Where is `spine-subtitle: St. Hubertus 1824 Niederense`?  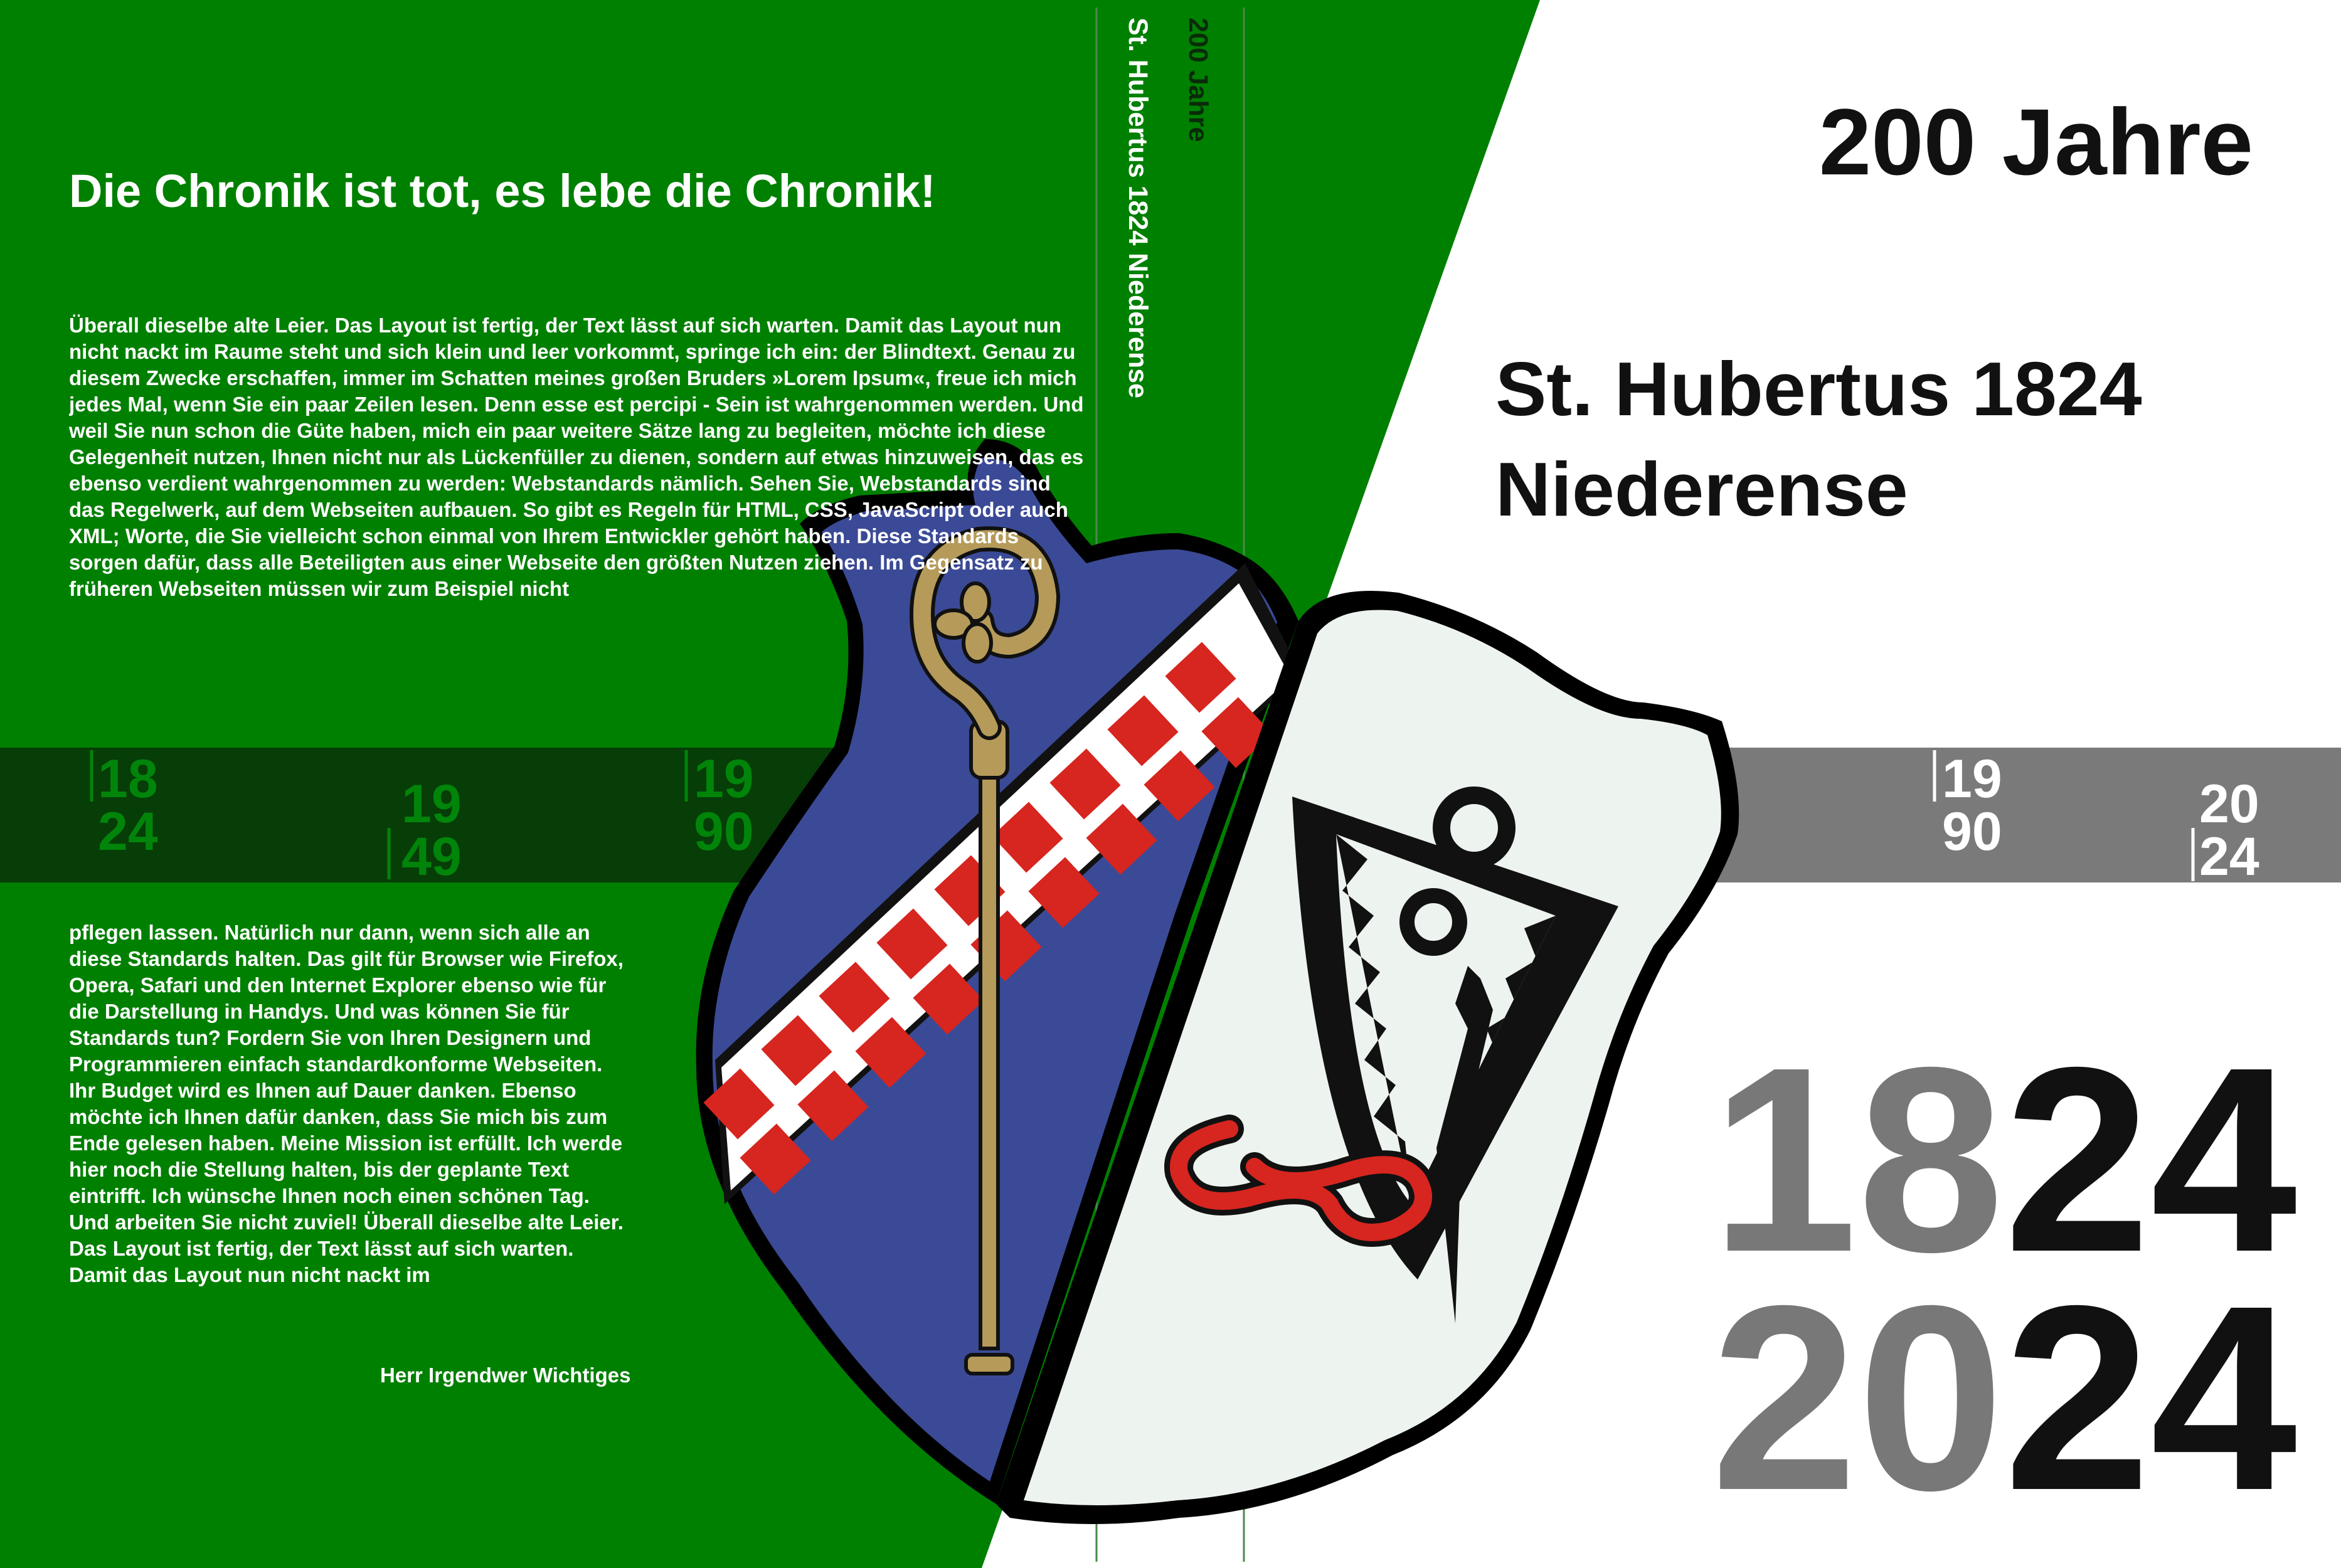 spine-subtitle: St. Hubertus 1824 Niederense is located at coordinates (1138, 208).